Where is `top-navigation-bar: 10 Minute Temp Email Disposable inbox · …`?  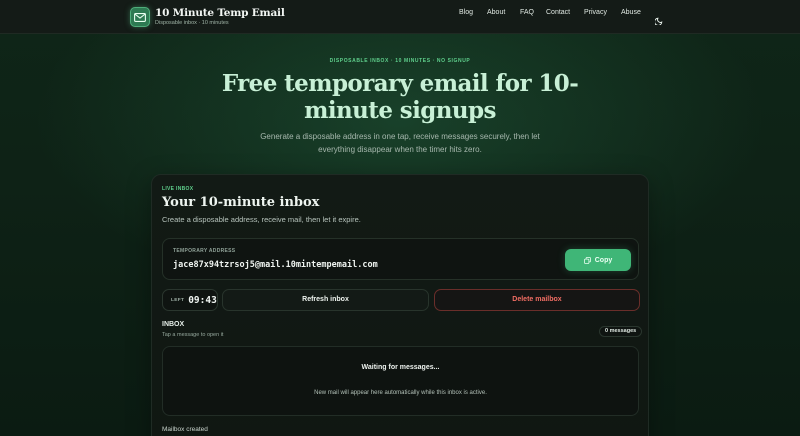 top-navigation-bar: 10 Minute Temp Email Disposable inbox · … is located at coordinates (400, 17).